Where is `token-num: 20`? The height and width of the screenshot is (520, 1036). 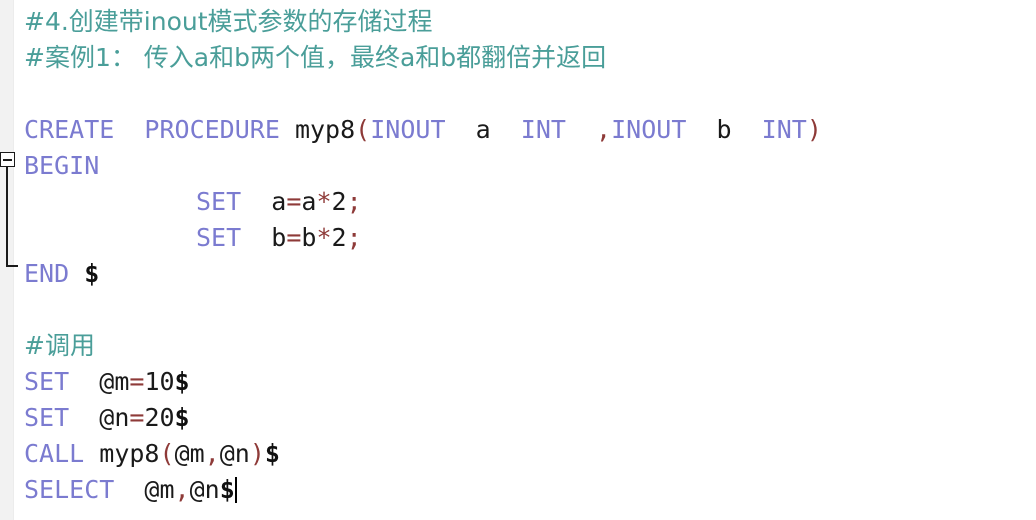
token-num: 20 is located at coordinates (159, 417).